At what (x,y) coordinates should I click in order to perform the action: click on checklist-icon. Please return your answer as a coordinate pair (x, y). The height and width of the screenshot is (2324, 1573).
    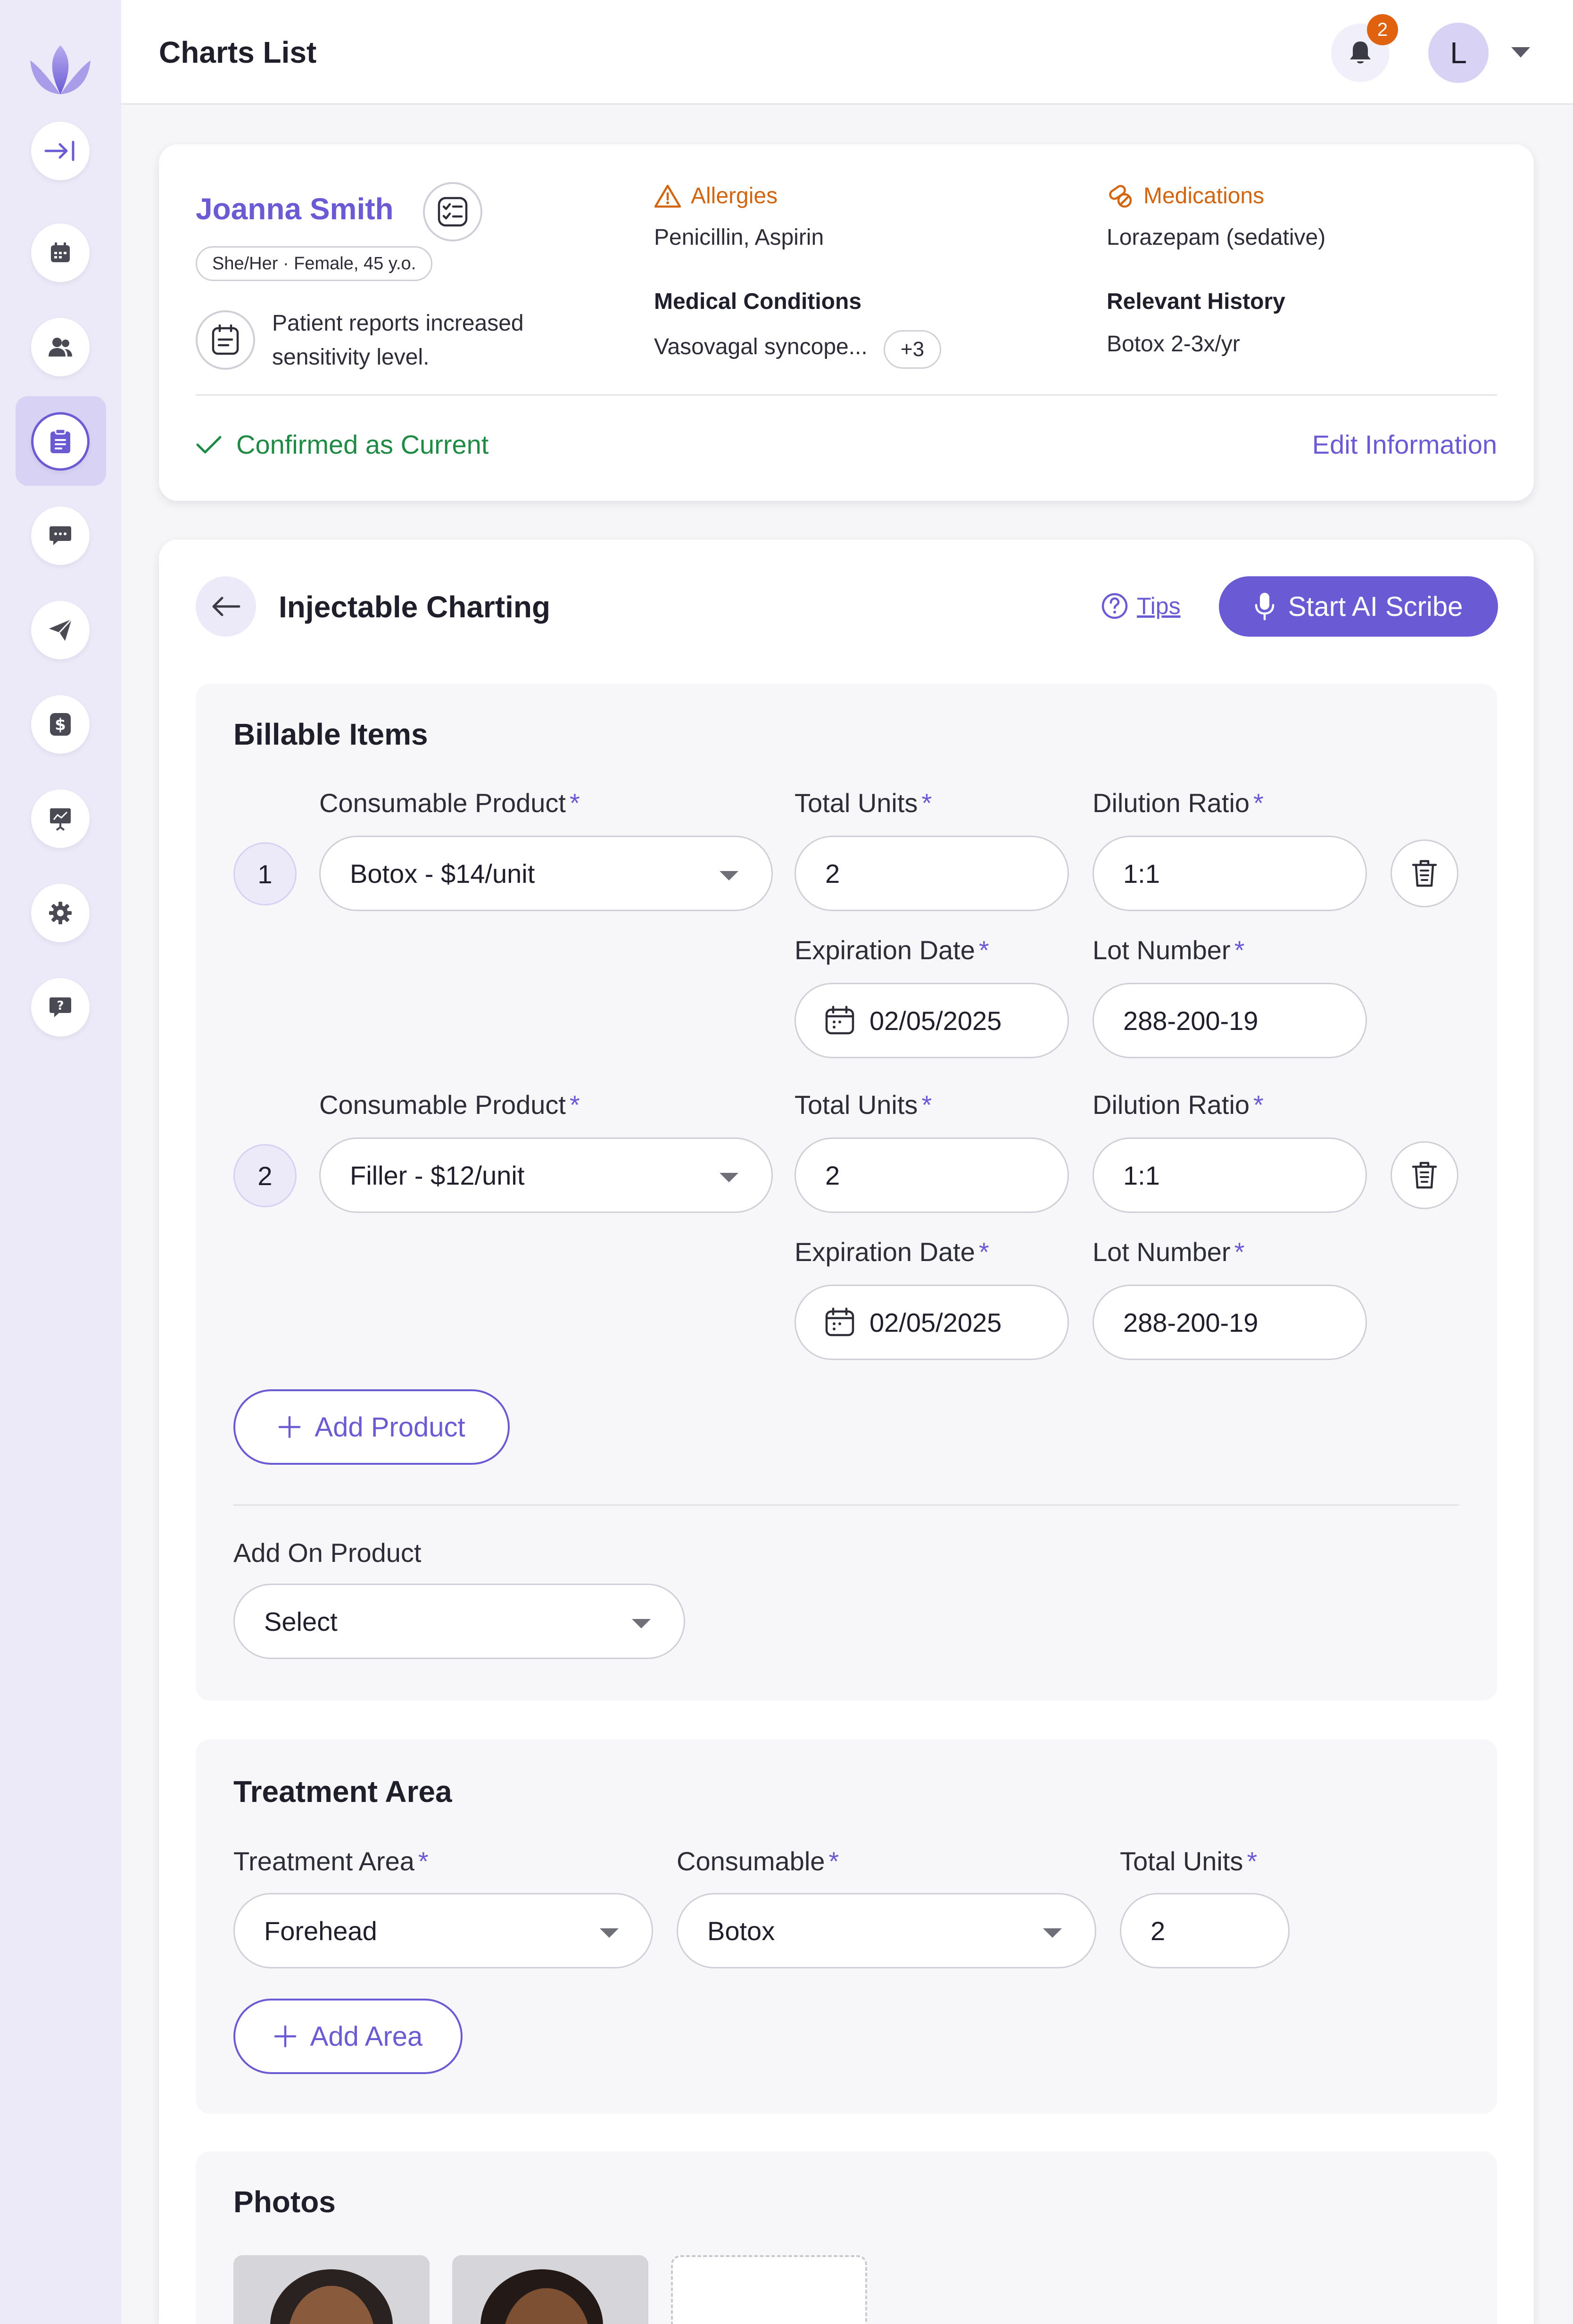
    Looking at the image, I should click on (453, 212).